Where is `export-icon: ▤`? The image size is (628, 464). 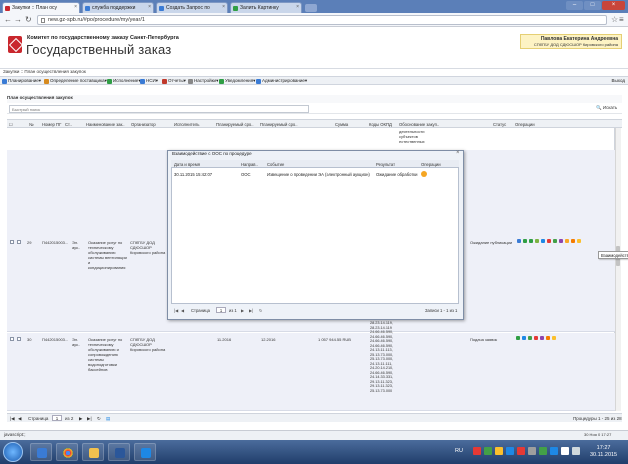 export-icon: ▤ is located at coordinates (108, 419).